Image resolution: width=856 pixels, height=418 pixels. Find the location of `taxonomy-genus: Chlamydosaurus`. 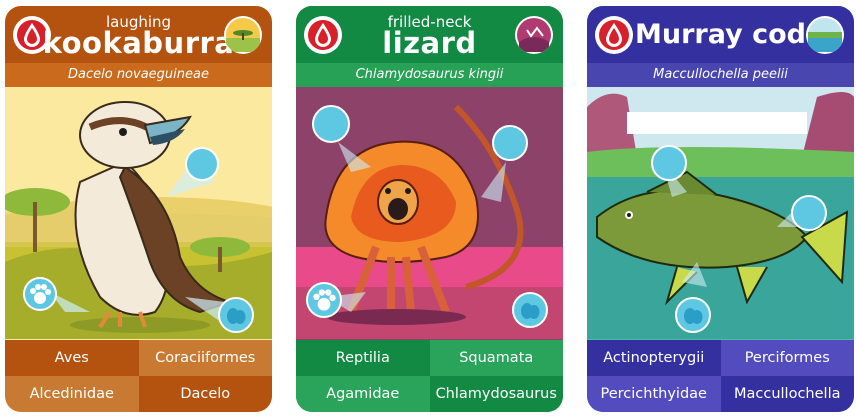

taxonomy-genus: Chlamydosaurus is located at coordinates (496, 394).